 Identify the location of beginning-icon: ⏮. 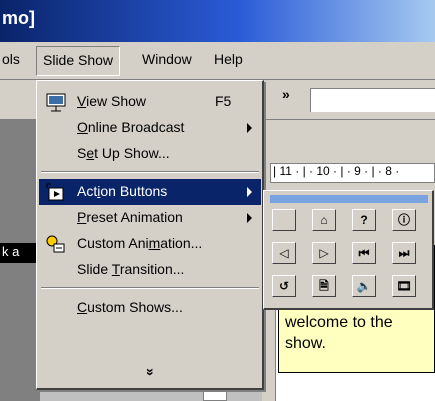
(364, 253).